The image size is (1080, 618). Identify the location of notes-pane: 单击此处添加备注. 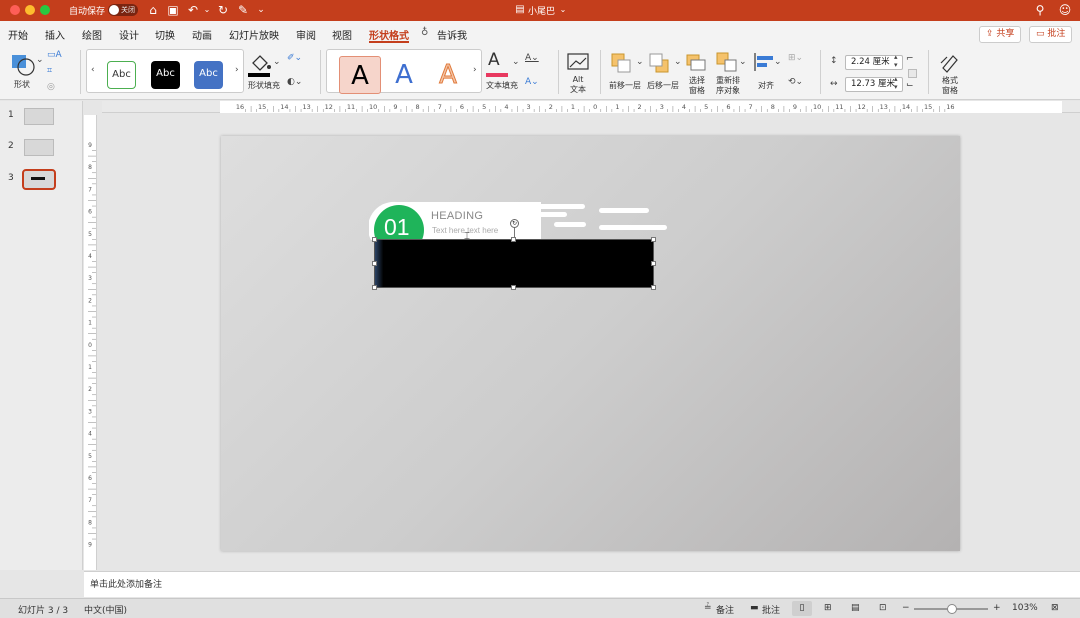
(582, 584).